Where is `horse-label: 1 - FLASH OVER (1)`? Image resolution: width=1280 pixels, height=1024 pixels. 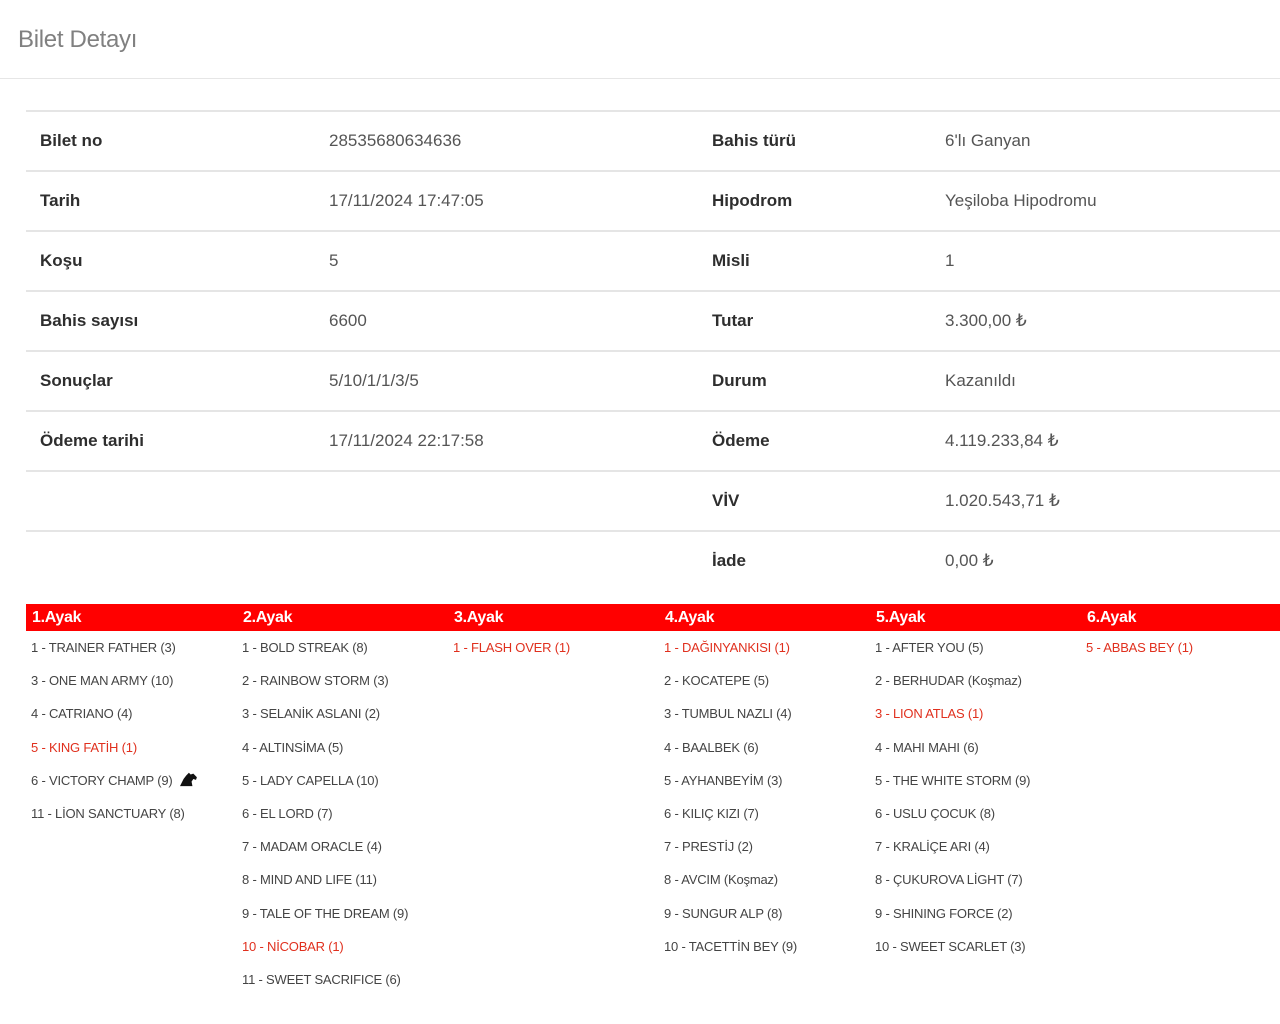 horse-label: 1 - FLASH OVER (1) is located at coordinates (512, 647).